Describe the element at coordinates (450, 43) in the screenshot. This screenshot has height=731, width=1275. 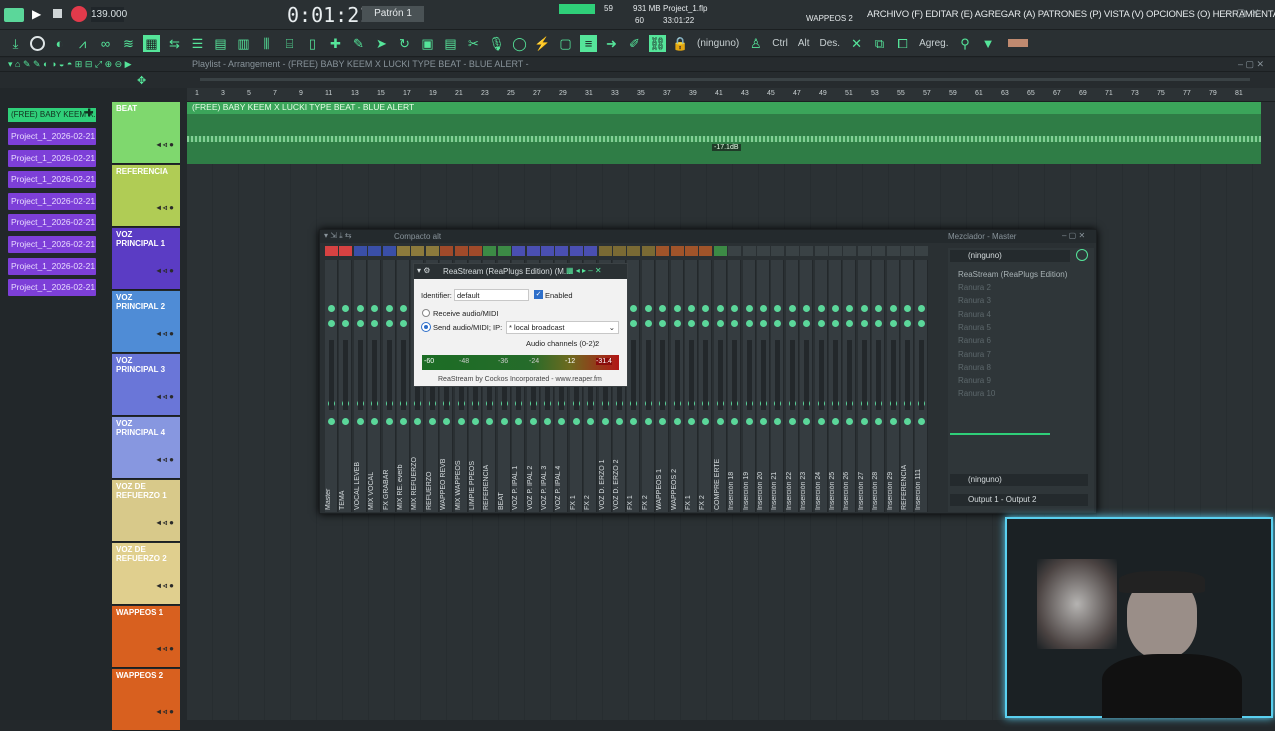
I see `render-icon: ▤` at that location.